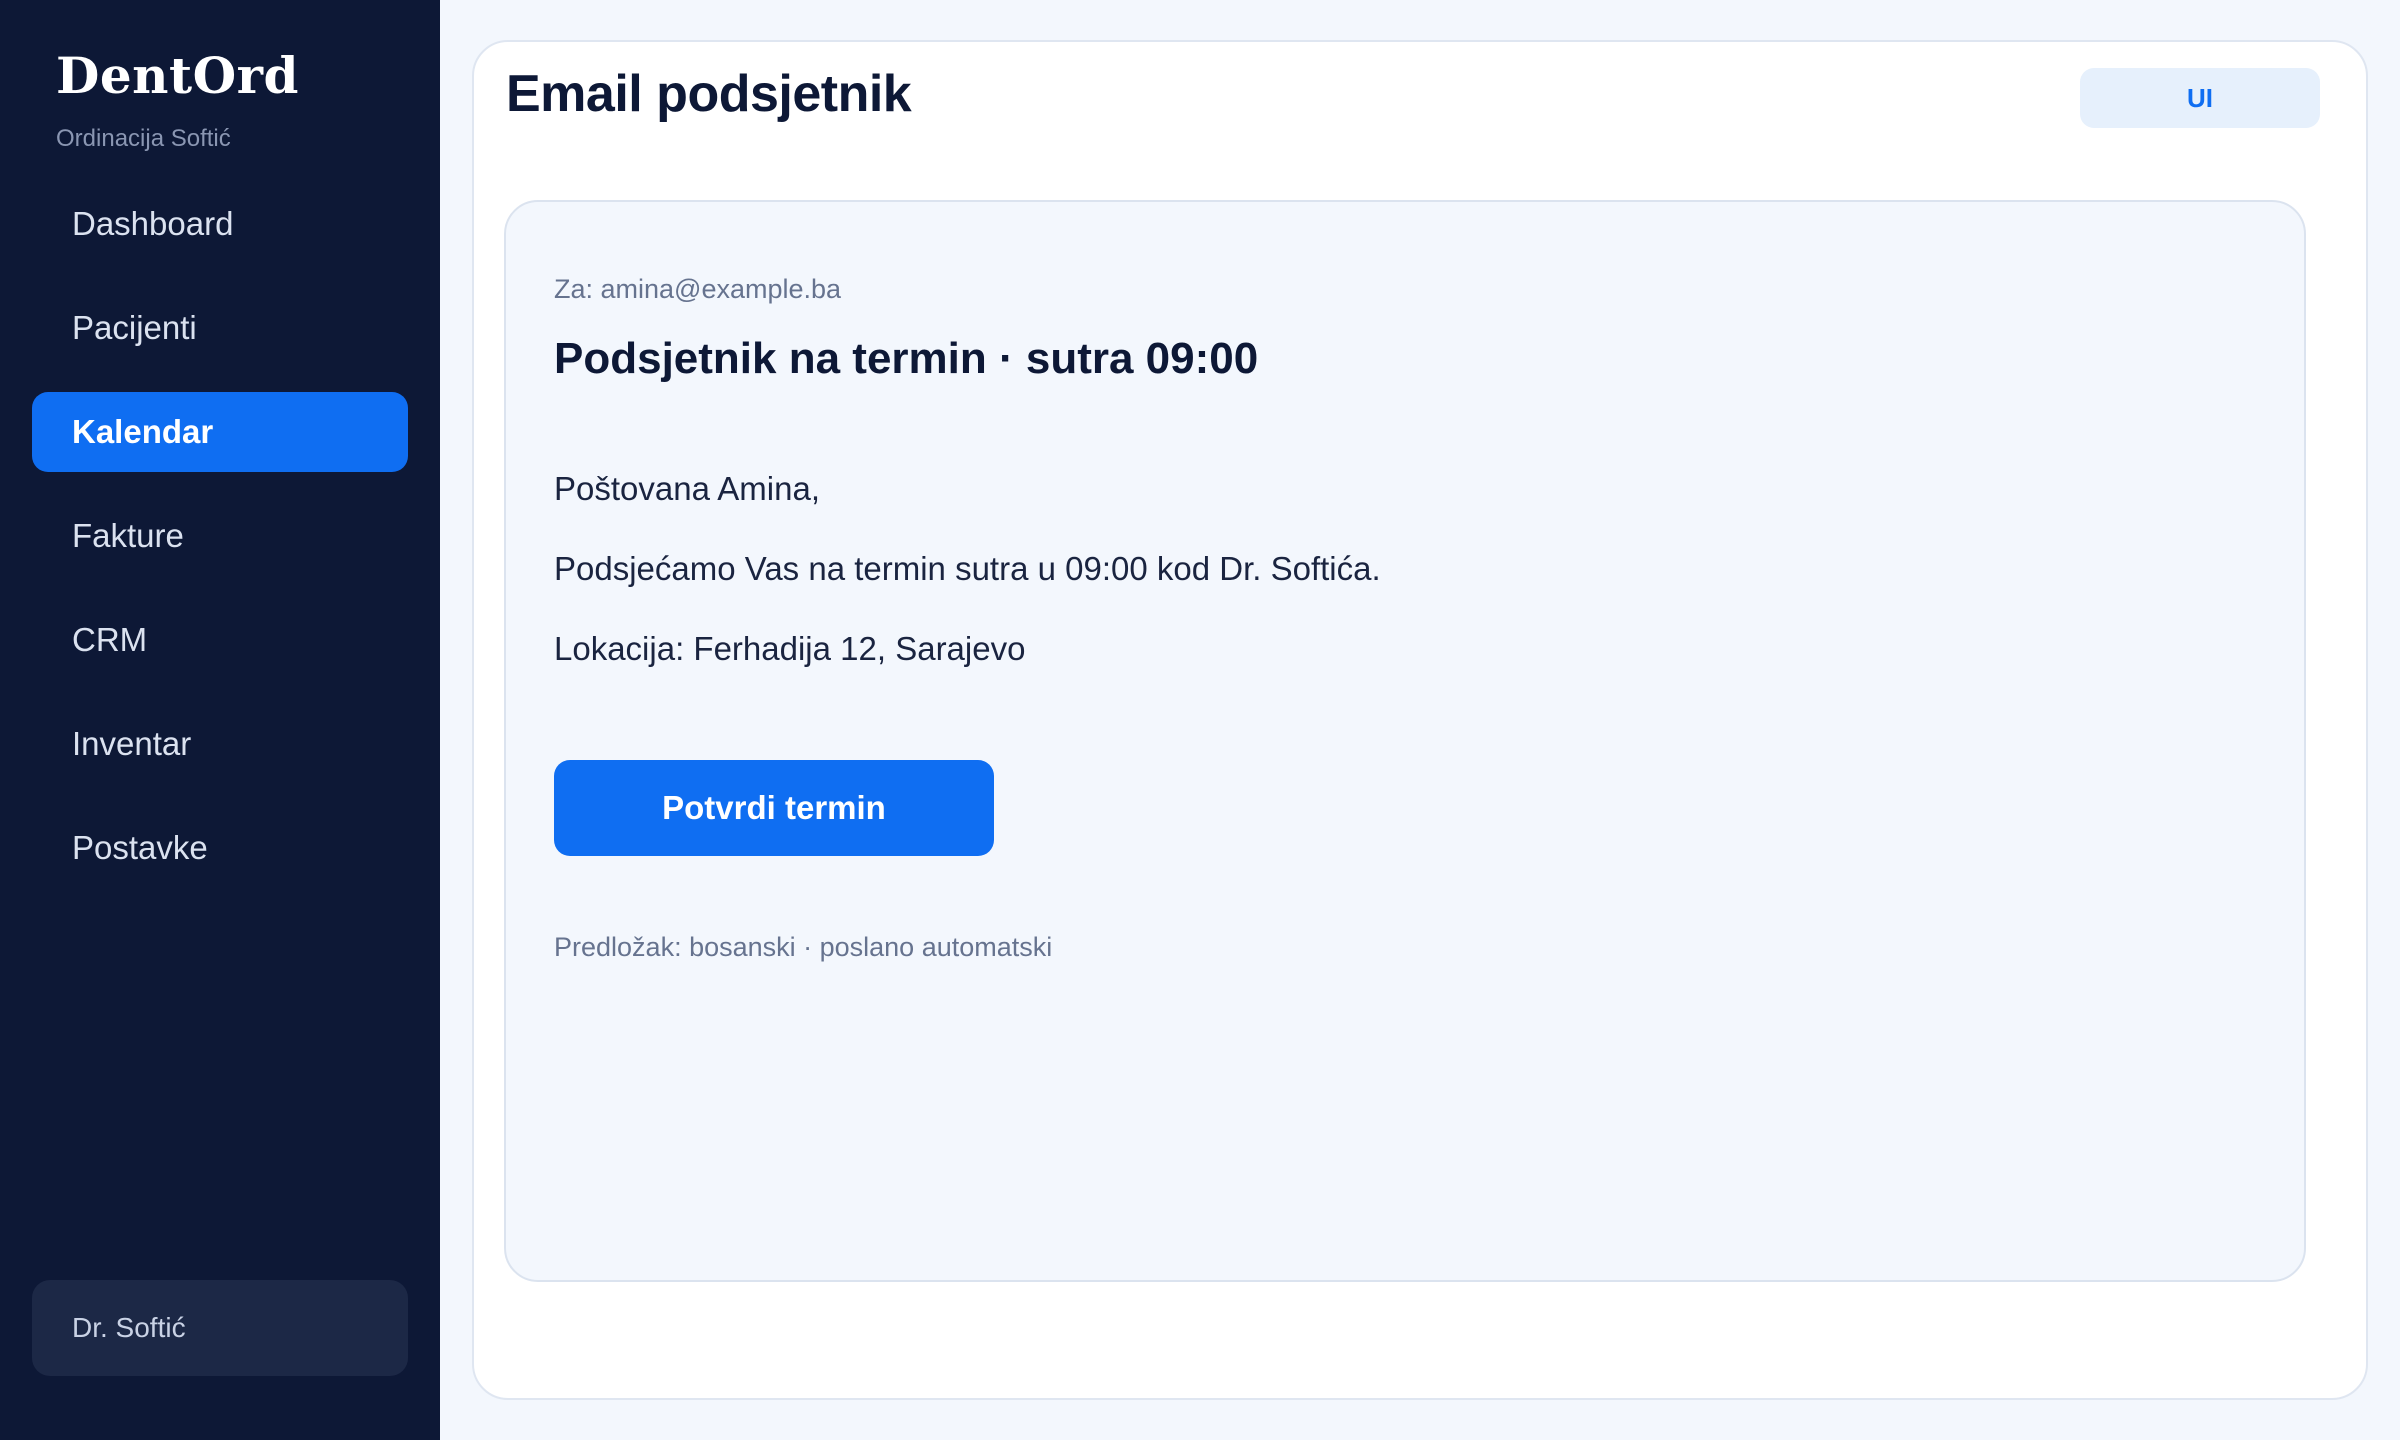  Describe the element at coordinates (906, 358) in the screenshot. I see `email-subject: Podsjetnik na termin · sutra 09:00` at that location.